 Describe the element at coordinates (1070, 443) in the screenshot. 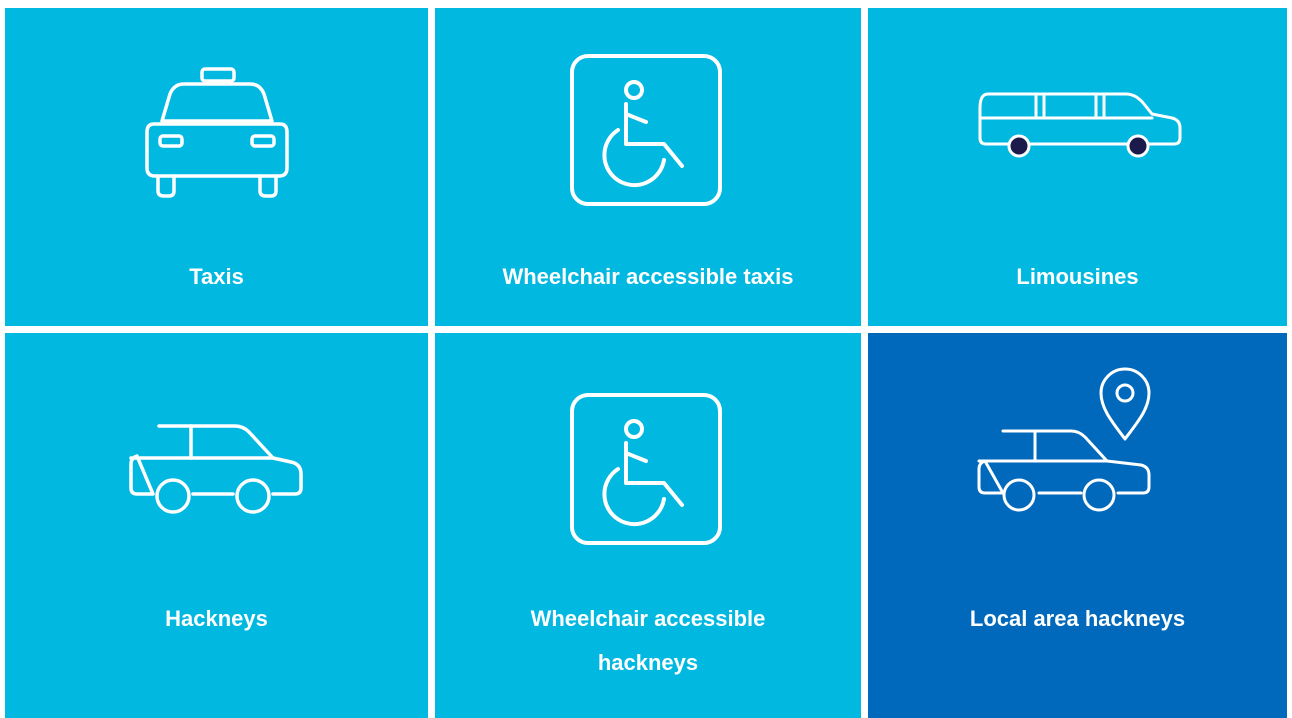

I see `car-location-icon` at that location.